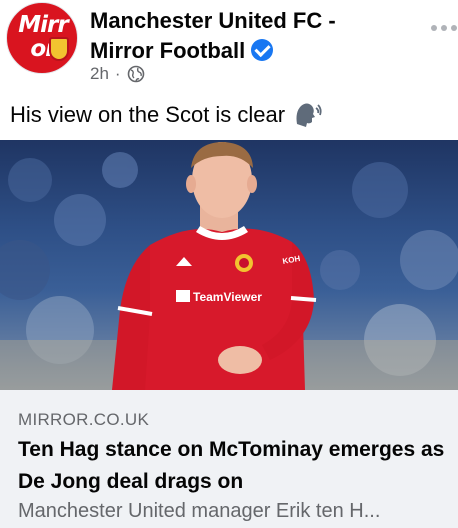 This screenshot has width=458, height=528. I want to click on post-caption: His view on the Scot is clear, so click(166, 115).